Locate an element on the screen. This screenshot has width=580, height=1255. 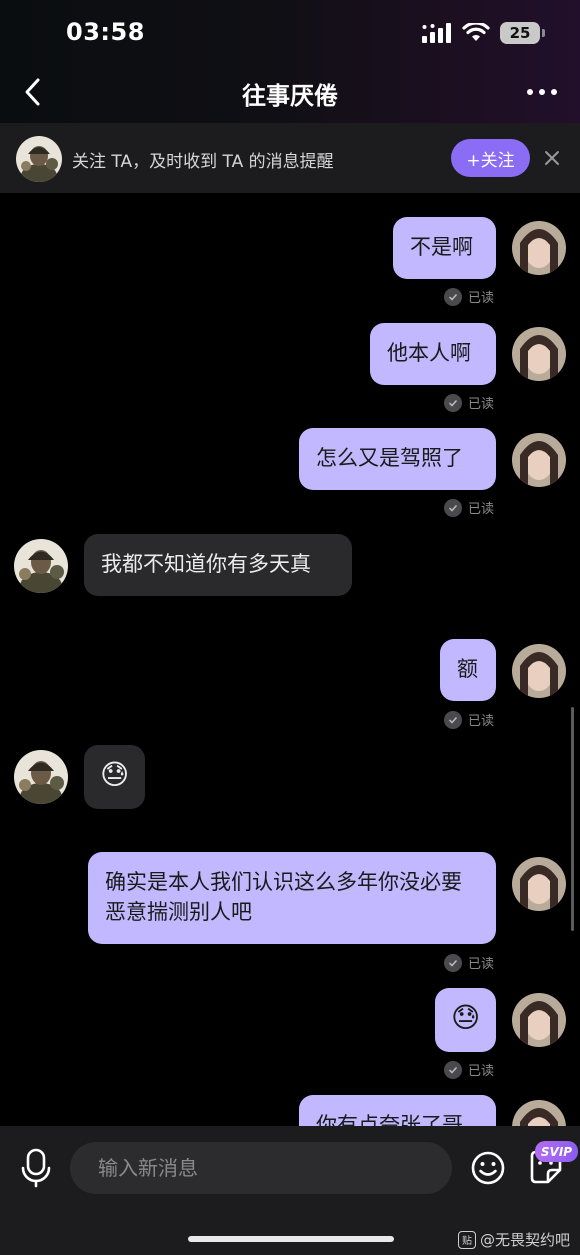
message-text: 不是啊 is located at coordinates (441, 247).